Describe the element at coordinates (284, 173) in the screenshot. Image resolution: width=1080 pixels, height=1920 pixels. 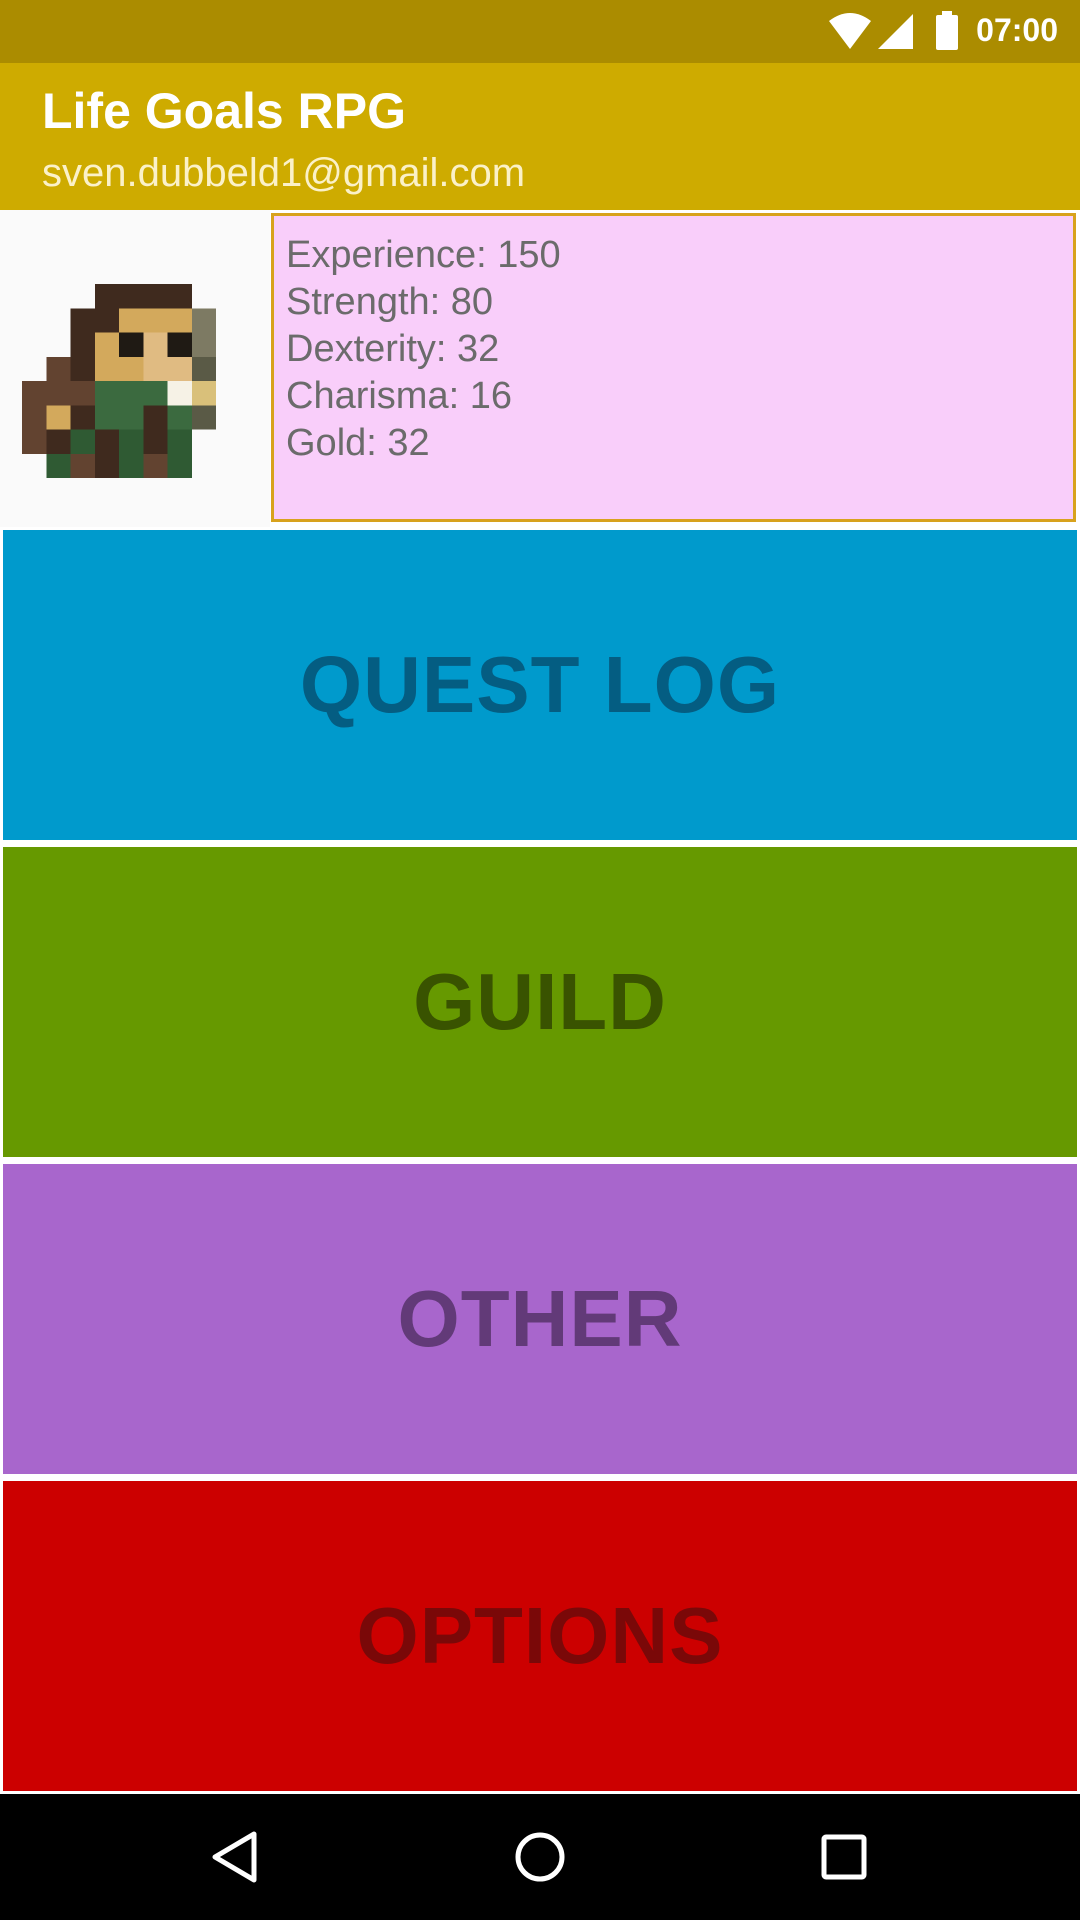
I see `account-email: sven.dubbeld1@gmail.com` at that location.